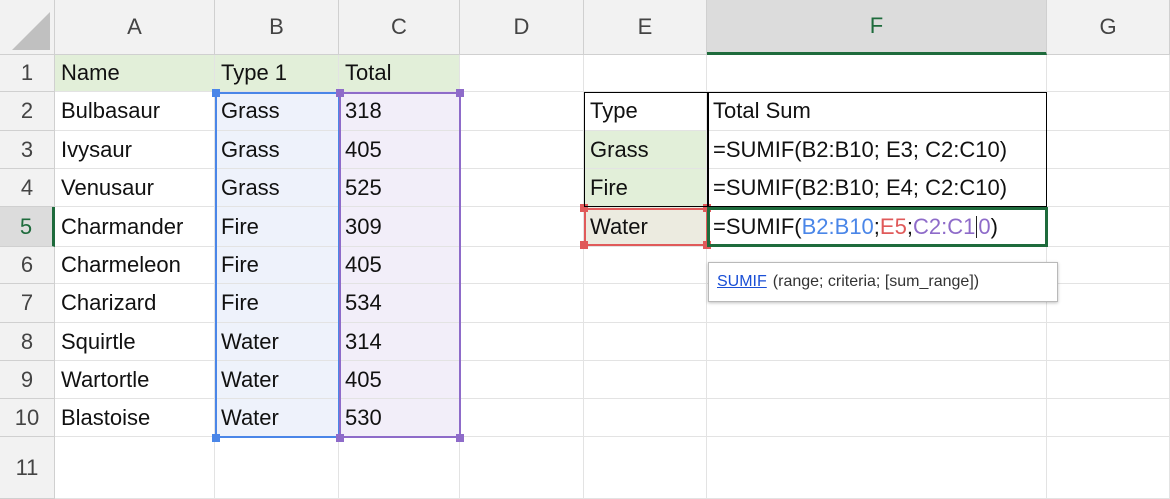 Image resolution: width=1170 pixels, height=499 pixels. What do you see at coordinates (135, 27) in the screenshot?
I see `column-header-a: A` at bounding box center [135, 27].